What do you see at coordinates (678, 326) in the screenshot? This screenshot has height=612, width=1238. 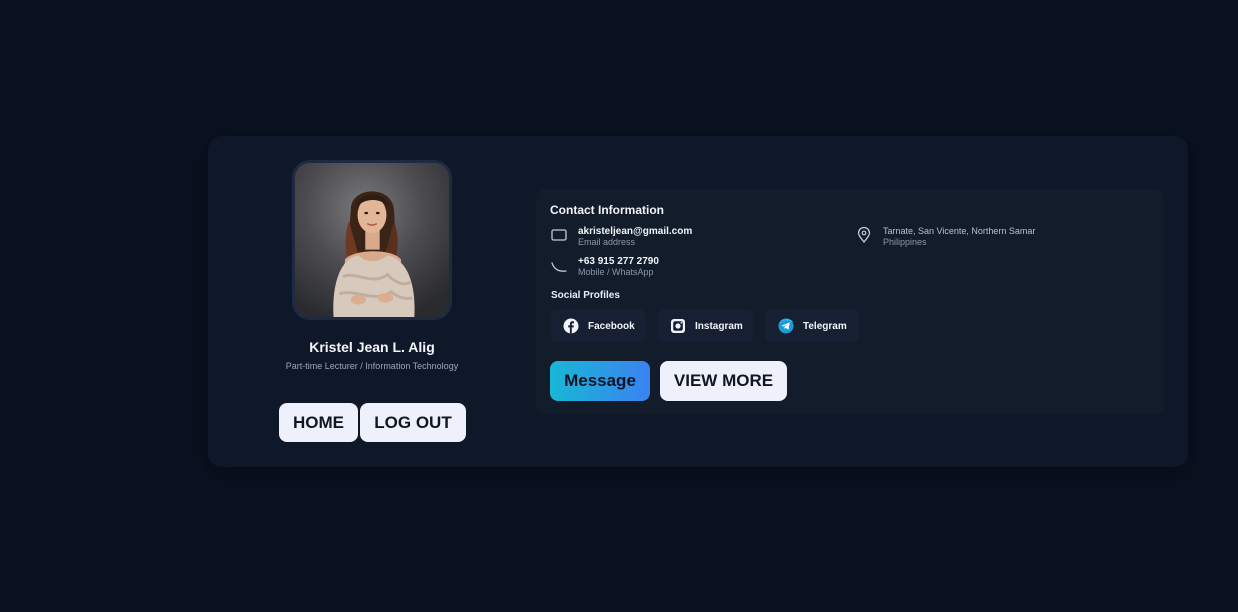 I see `instagram-icon` at bounding box center [678, 326].